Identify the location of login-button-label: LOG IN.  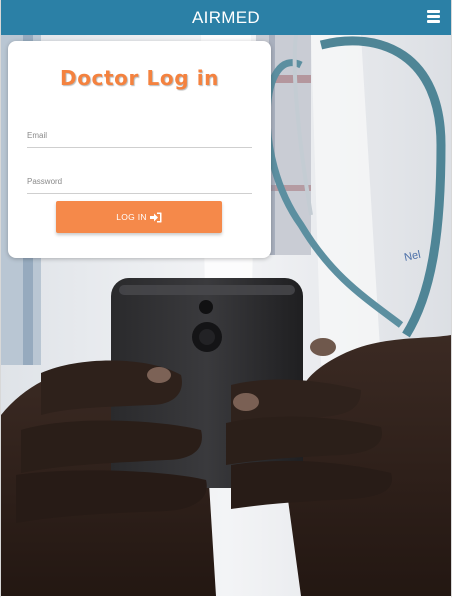
(131, 217).